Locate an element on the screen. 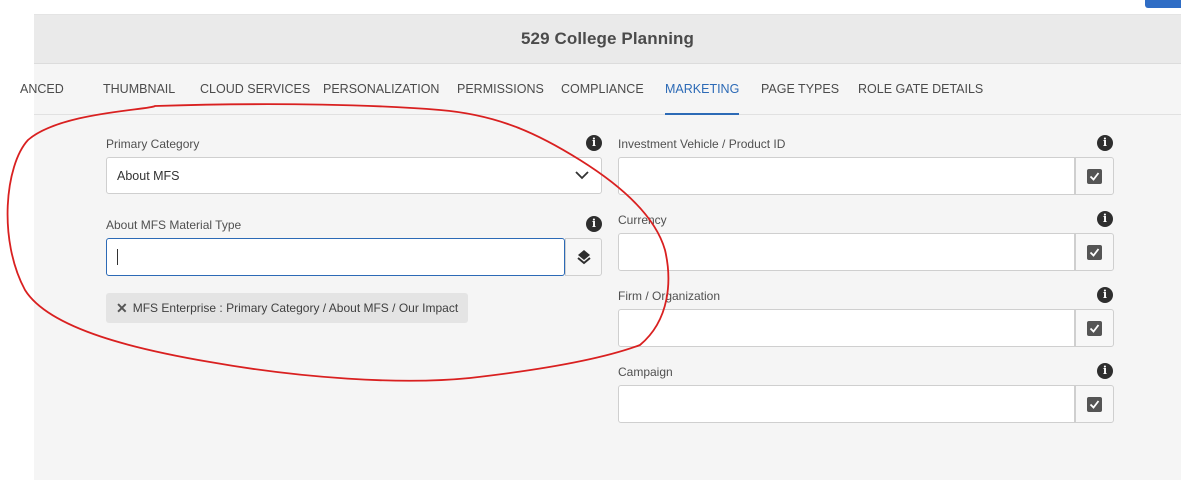 The image size is (1181, 480). firm-organization-input is located at coordinates (846, 328).